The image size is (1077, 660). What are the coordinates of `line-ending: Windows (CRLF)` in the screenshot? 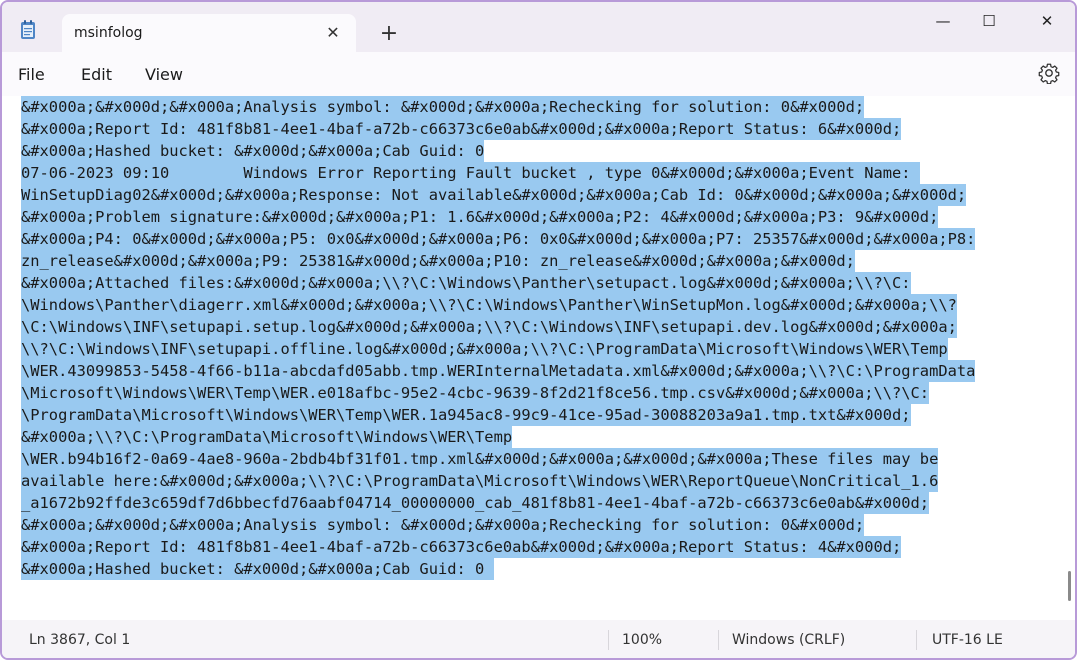 It's located at (788, 640).